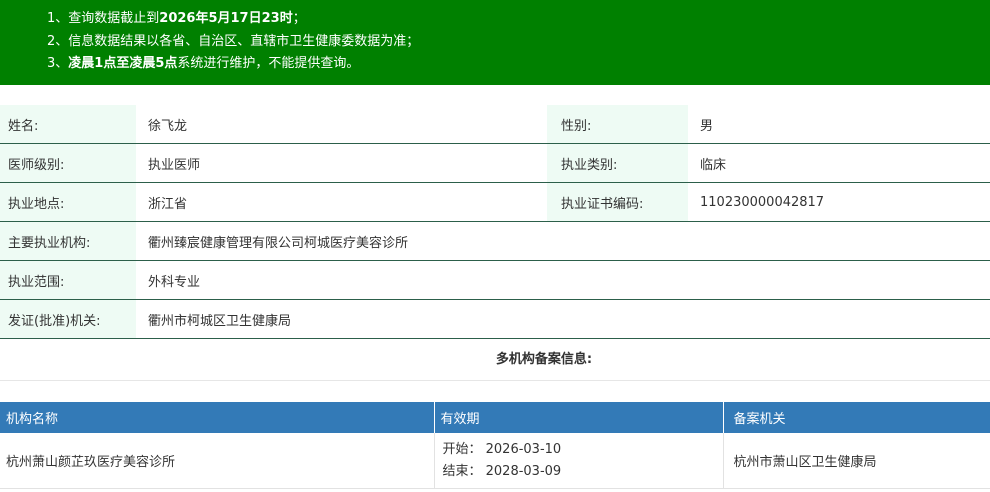 This screenshot has height=492, width=990. Describe the element at coordinates (299, 18) in the screenshot. I see `notice-line-1-suffix: ；` at that location.